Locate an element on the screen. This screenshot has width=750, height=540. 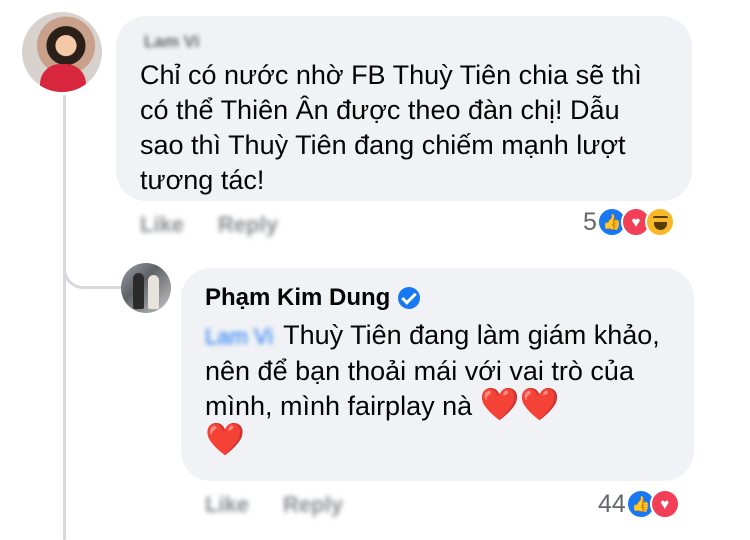
haha-icon is located at coordinates (659, 222).